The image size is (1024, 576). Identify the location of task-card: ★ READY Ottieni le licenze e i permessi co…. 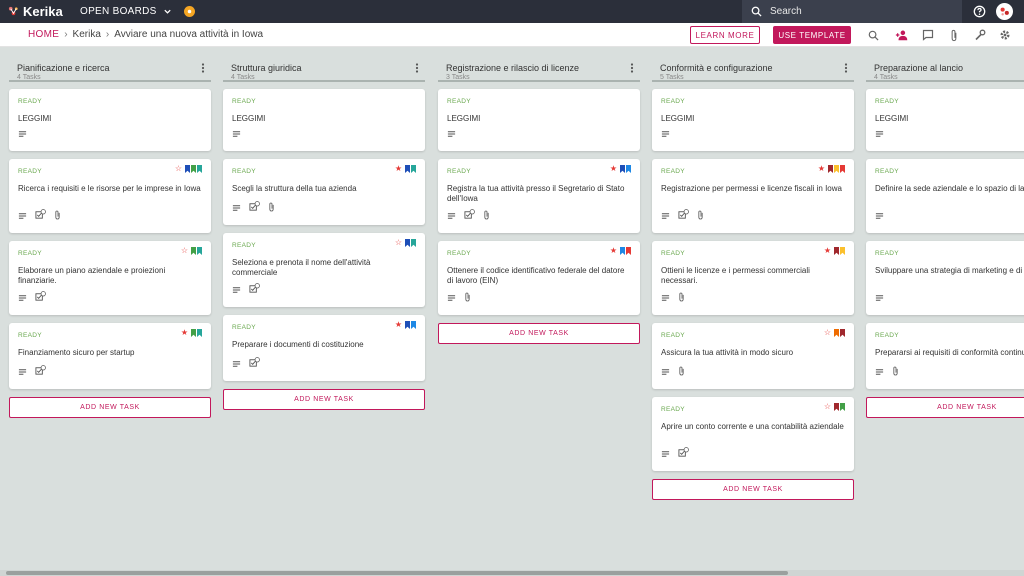
(753, 278).